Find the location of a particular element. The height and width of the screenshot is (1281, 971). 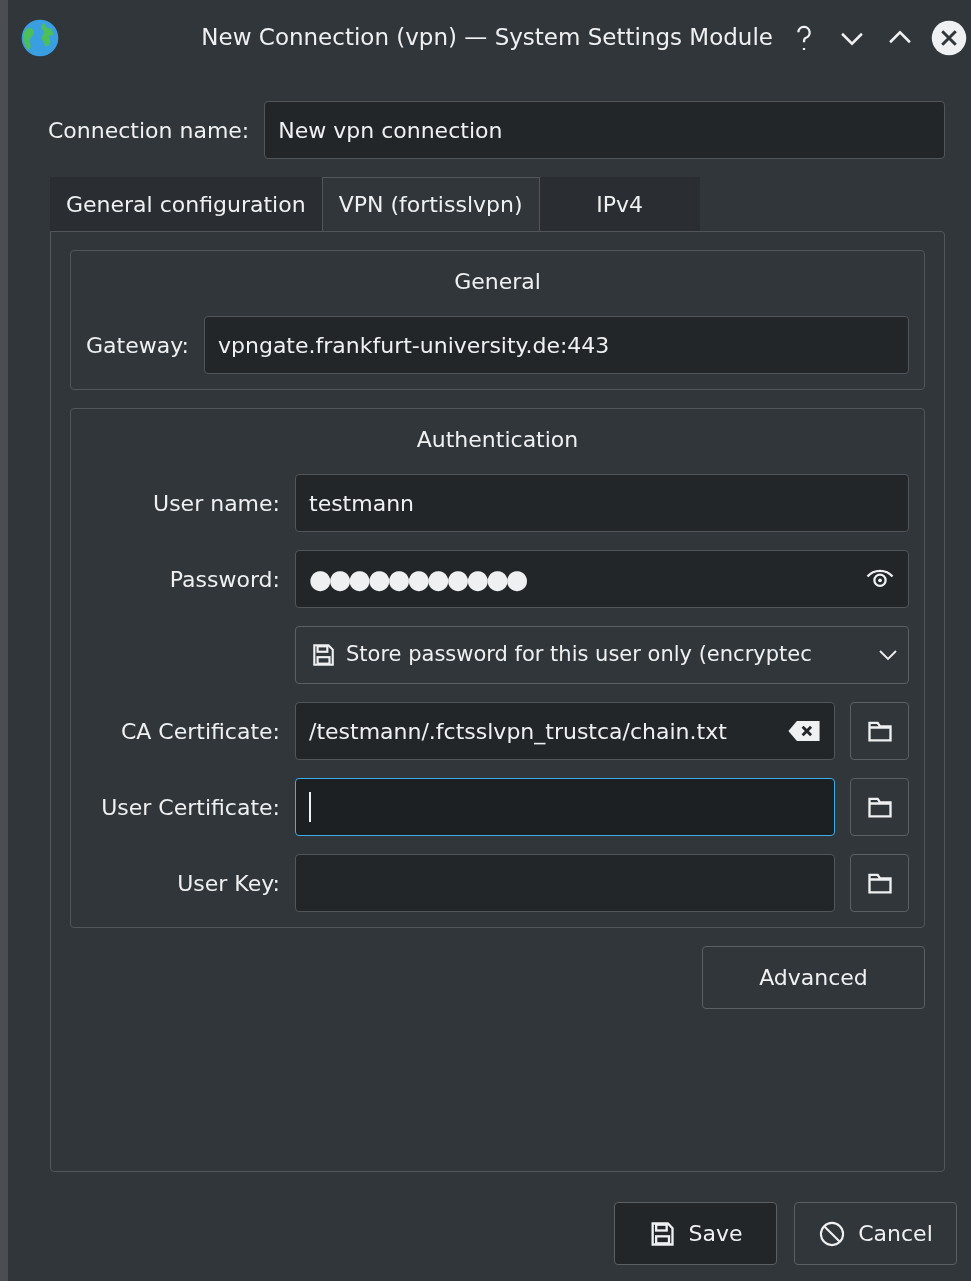

field-label: User Key: is located at coordinates (228, 883).